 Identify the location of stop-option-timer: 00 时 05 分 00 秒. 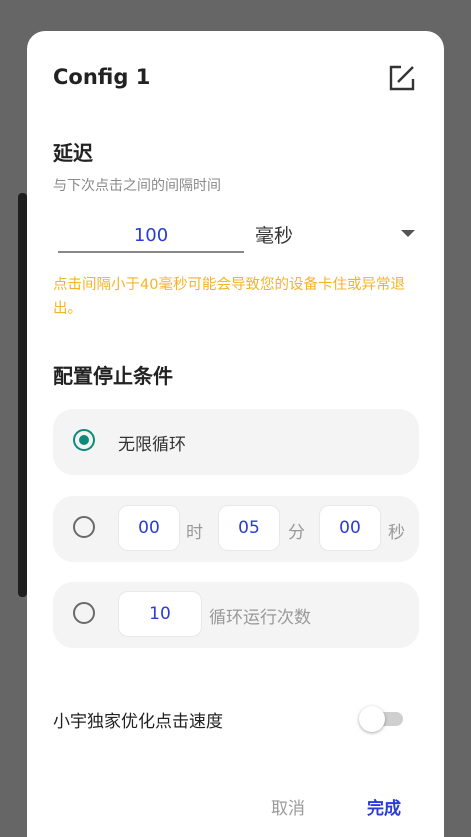
(236, 529).